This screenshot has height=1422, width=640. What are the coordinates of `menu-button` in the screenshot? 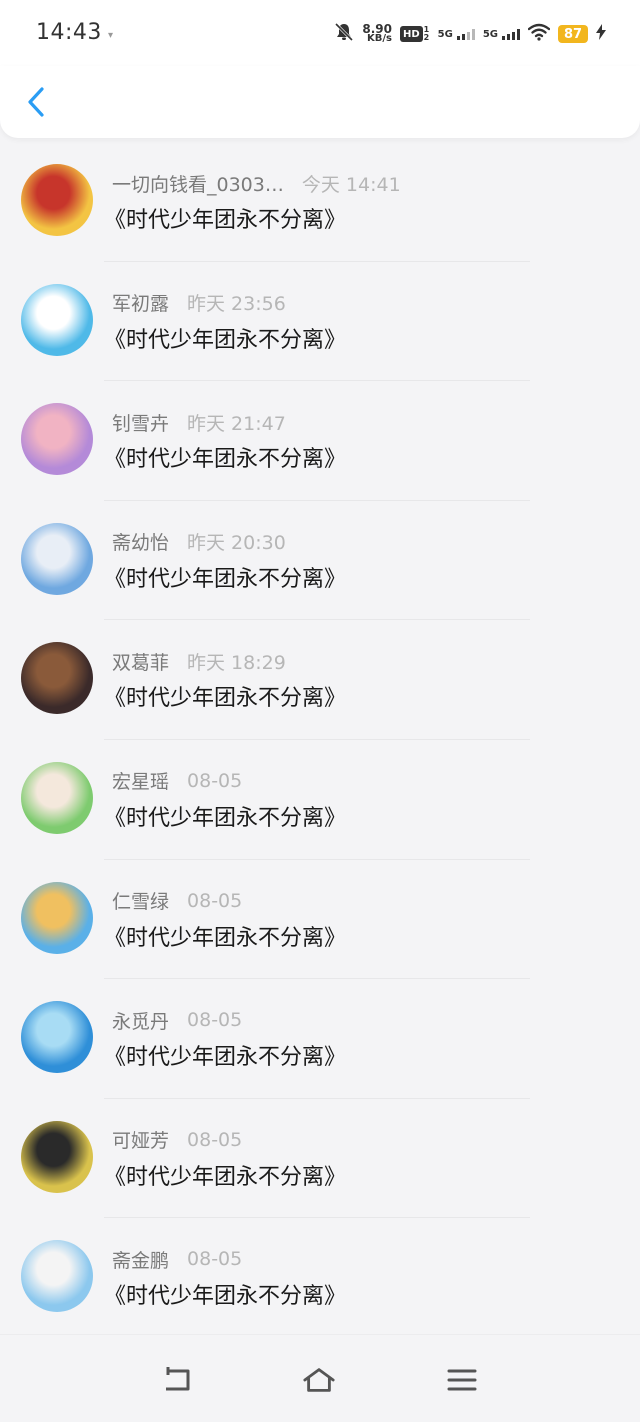 It's located at (462, 1380).